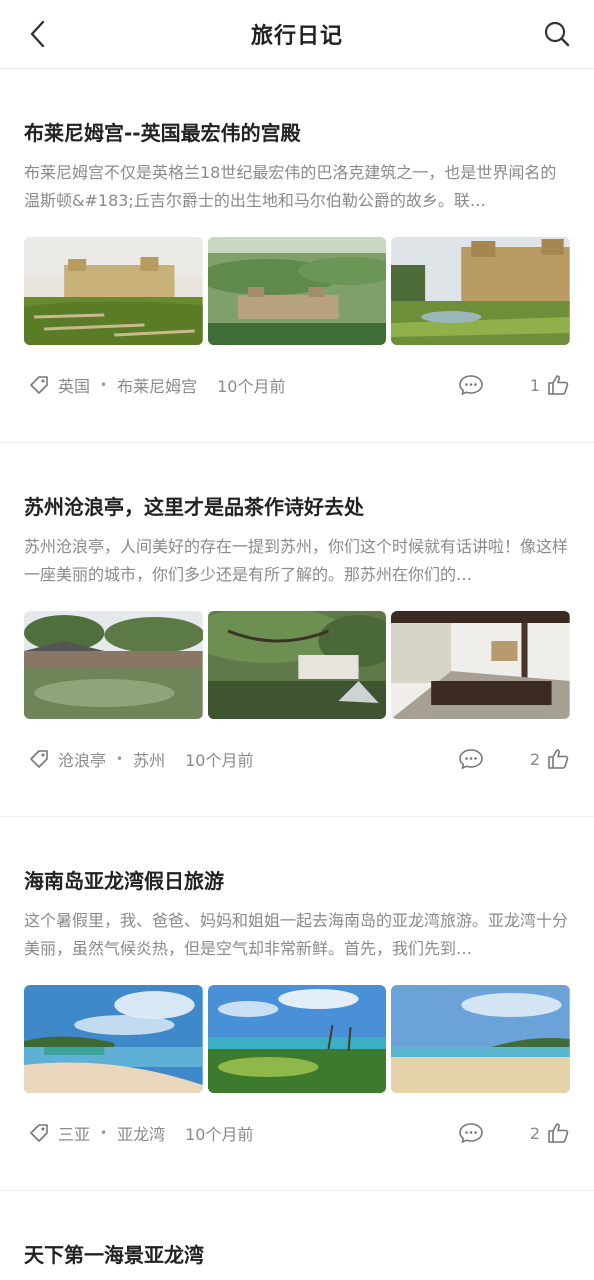 Image resolution: width=594 pixels, height=1280 pixels. I want to click on search-button, so click(557, 34).